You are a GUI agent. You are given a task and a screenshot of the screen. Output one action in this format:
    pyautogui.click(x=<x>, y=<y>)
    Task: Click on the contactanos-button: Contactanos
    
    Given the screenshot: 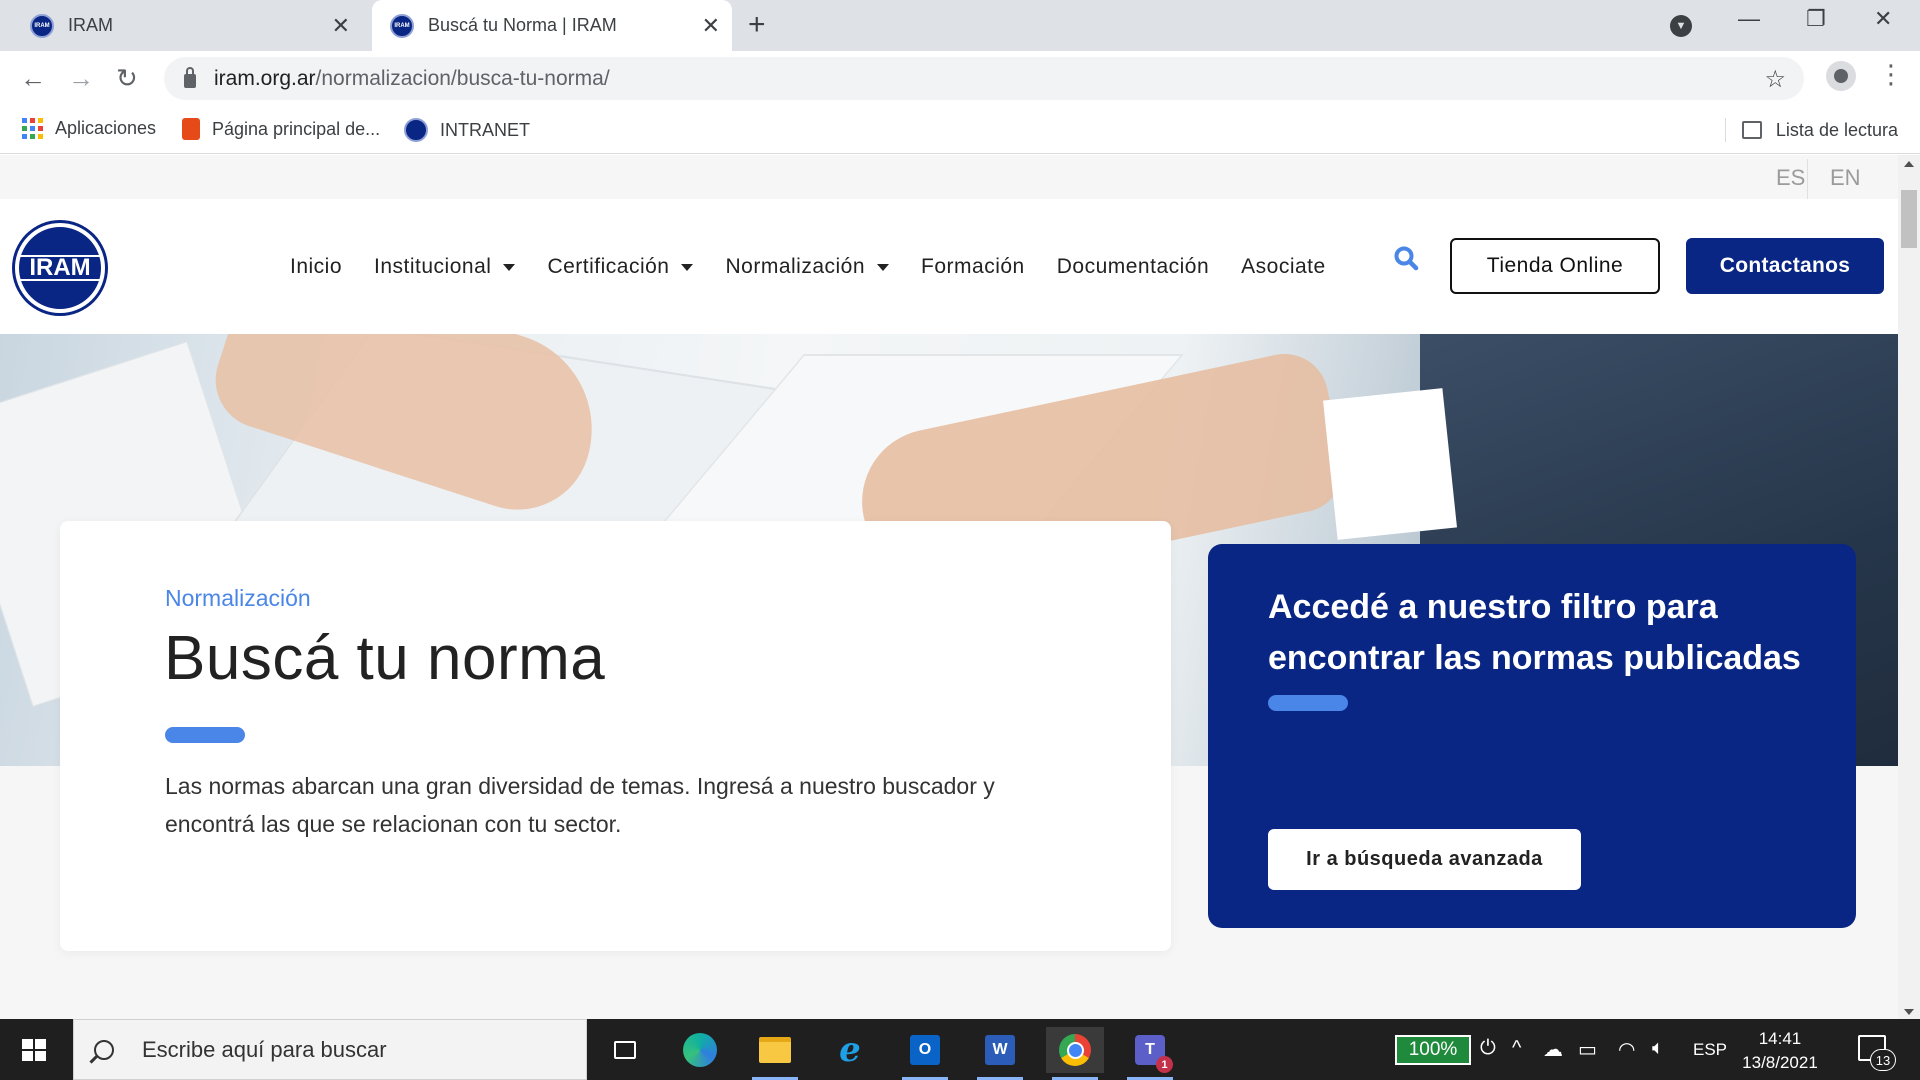 What is the action you would take?
    pyautogui.click(x=1785, y=266)
    